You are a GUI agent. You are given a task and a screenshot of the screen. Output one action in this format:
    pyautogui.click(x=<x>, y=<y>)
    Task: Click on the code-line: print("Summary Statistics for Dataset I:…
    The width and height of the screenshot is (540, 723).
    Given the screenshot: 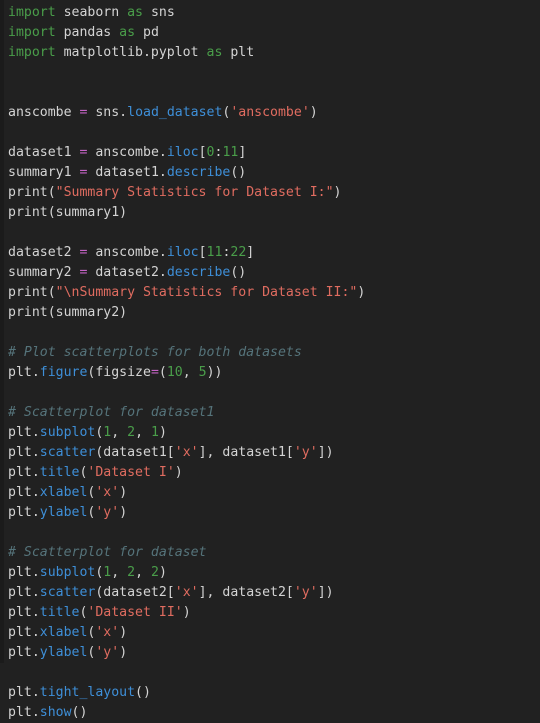 What is the action you would take?
    pyautogui.click(x=274, y=193)
    